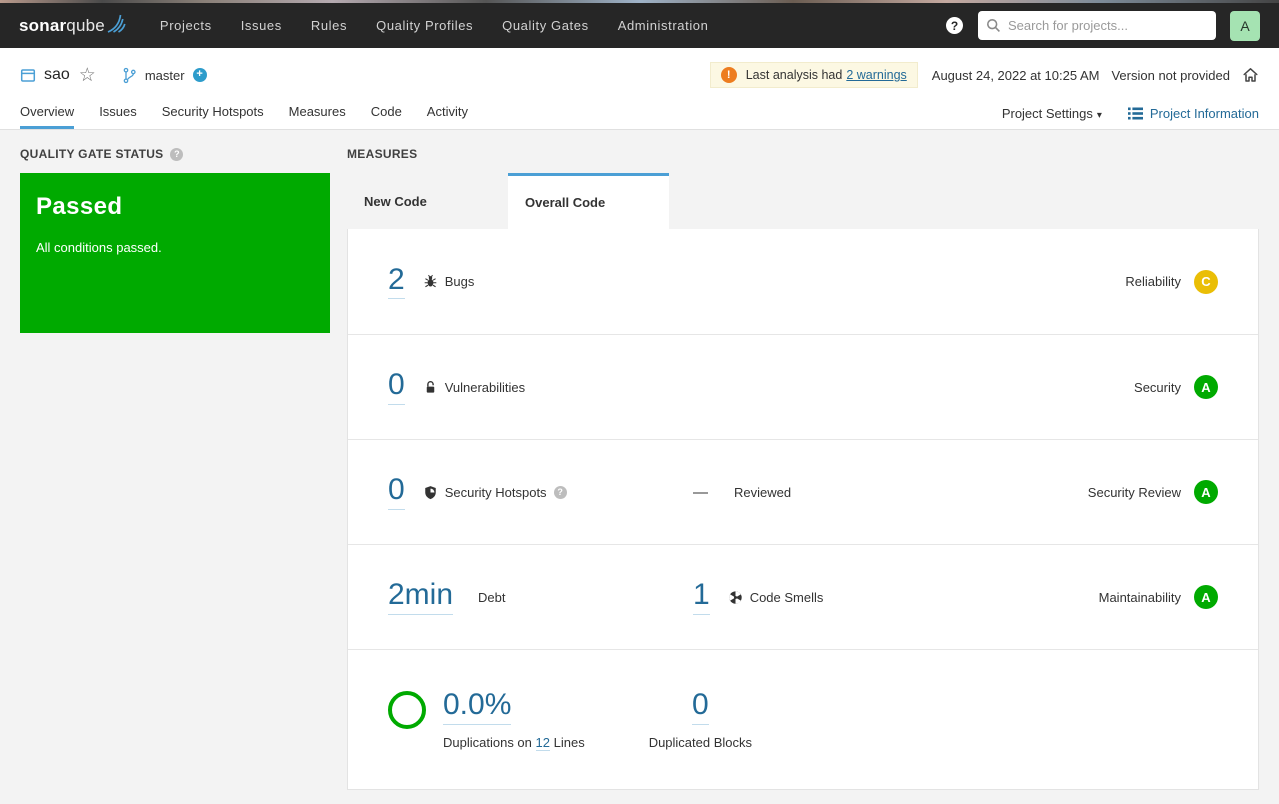  Describe the element at coordinates (396, 282) in the screenshot. I see `bugs-count-link: 2` at that location.